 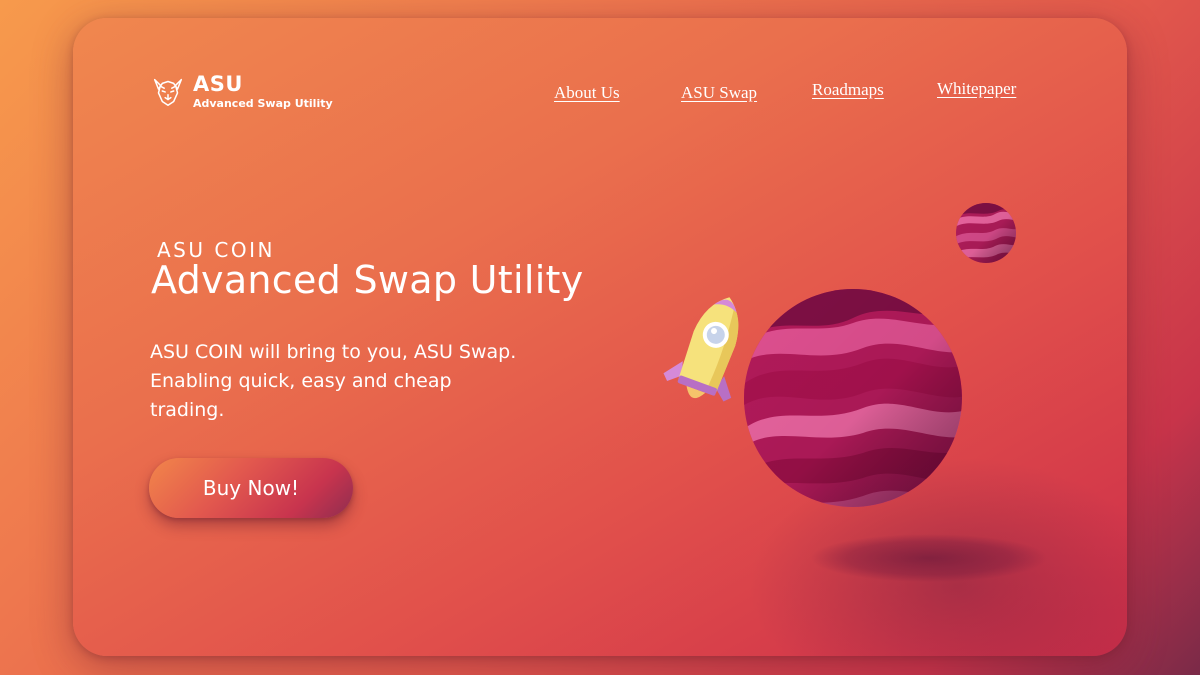 What do you see at coordinates (986, 233) in the screenshot?
I see `small-planet-icon` at bounding box center [986, 233].